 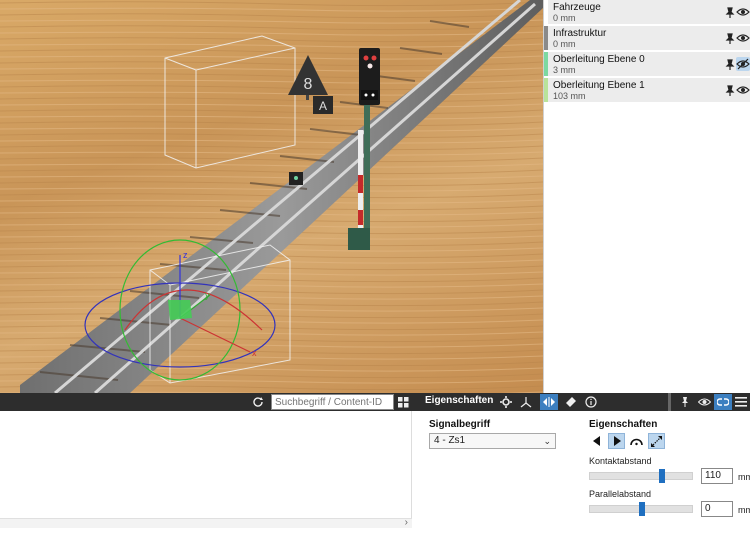 What do you see at coordinates (717, 509) in the screenshot?
I see `parallel-distance-input: 0` at bounding box center [717, 509].